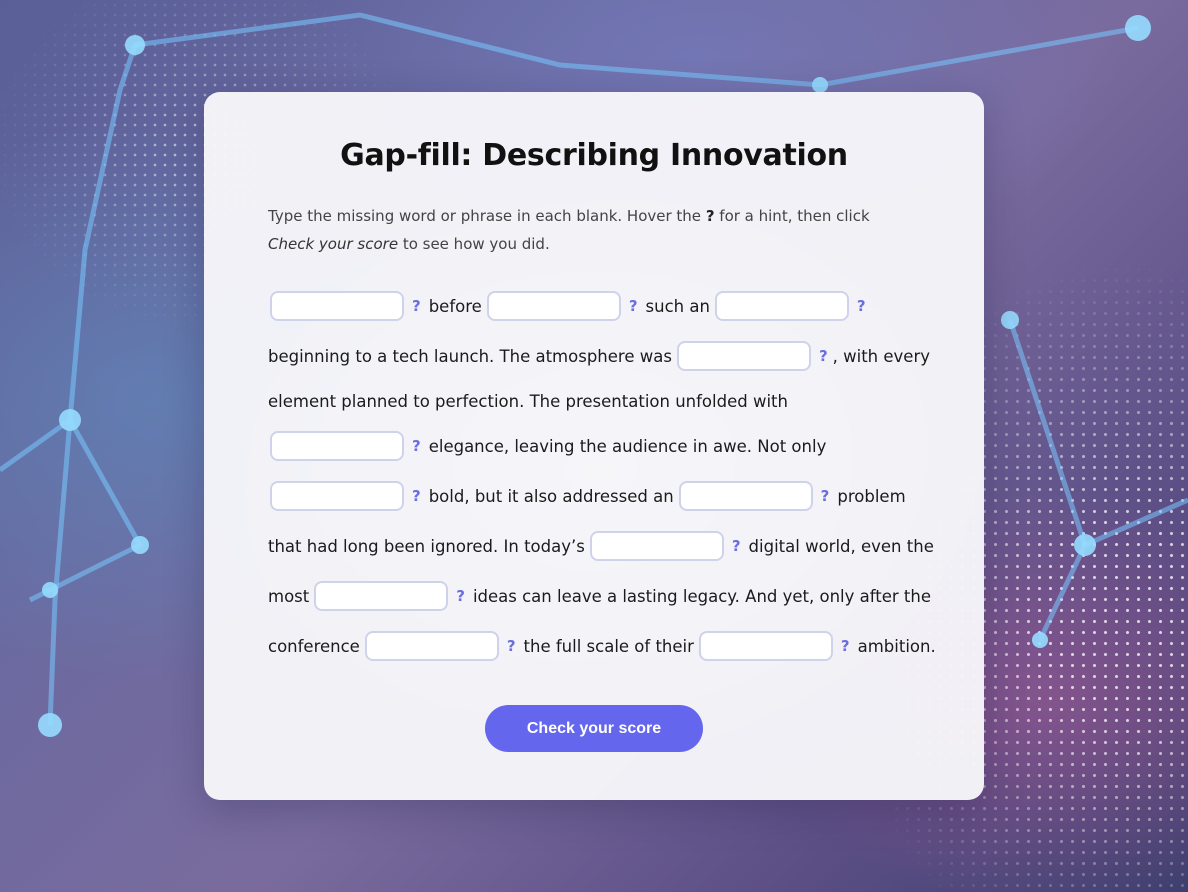  Describe the element at coordinates (455, 306) in the screenshot. I see `passage-text: before` at that location.